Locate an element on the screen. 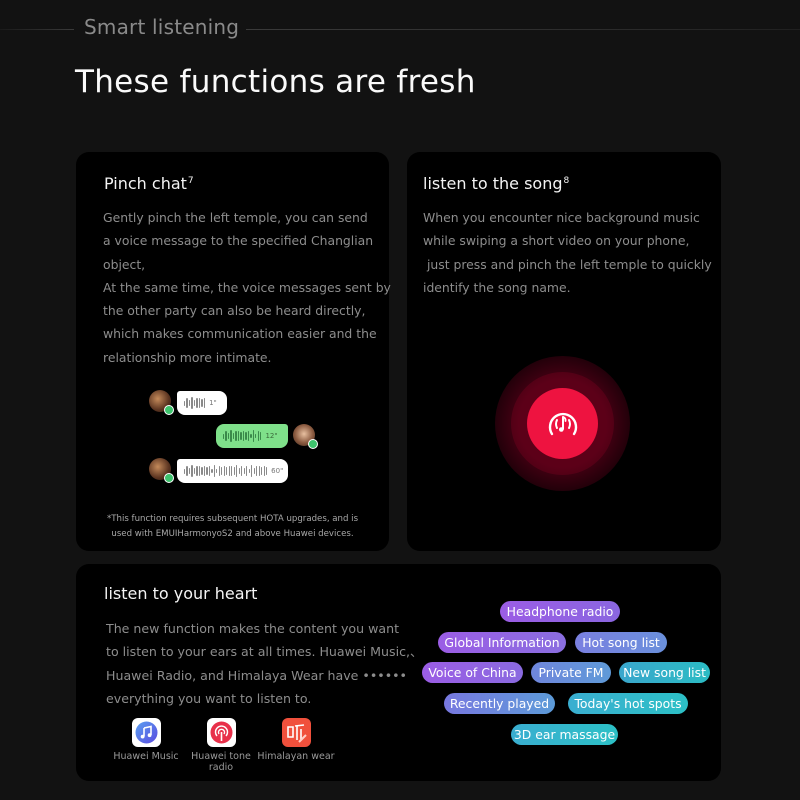  footnote-marker: 8 is located at coordinates (566, 180).